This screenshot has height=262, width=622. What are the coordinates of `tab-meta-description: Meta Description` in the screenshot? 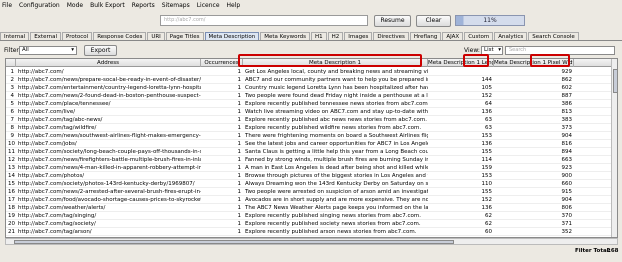 It's located at (232, 36).